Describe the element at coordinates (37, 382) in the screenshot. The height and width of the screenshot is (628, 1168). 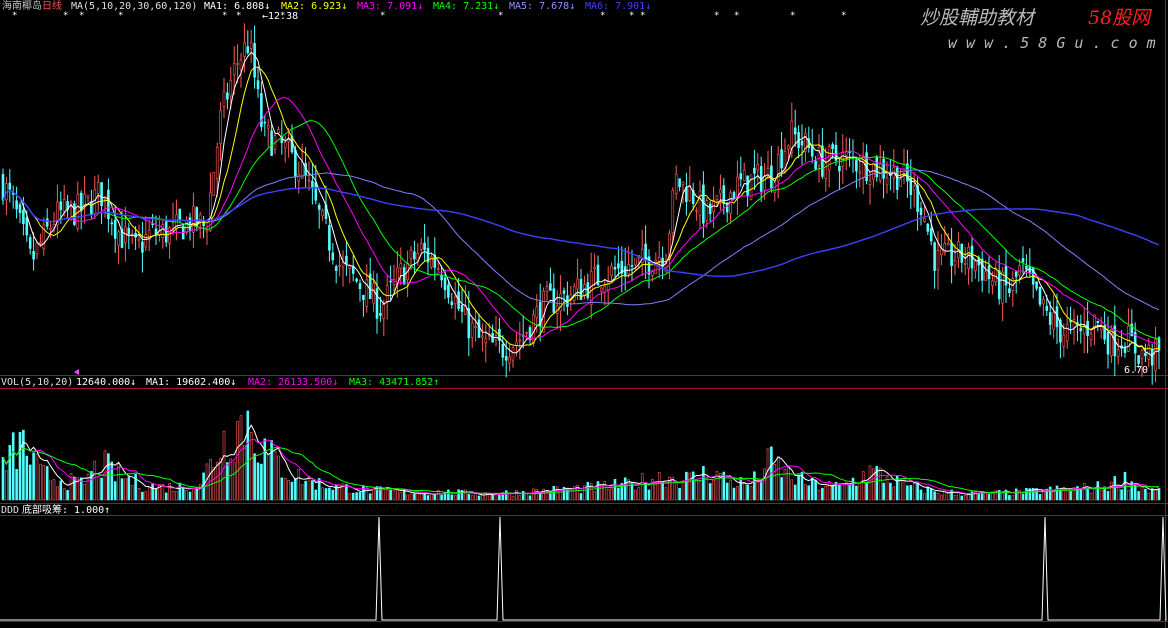
I see `volume-title: VOL(5,10,20)` at that location.